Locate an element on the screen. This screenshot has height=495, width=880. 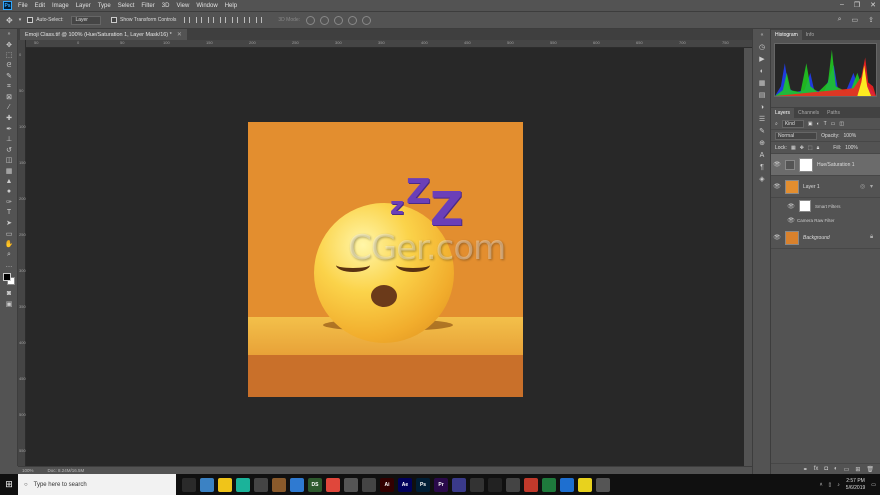
crop-tool-icon: ⌗ is located at coordinates (9, 87).